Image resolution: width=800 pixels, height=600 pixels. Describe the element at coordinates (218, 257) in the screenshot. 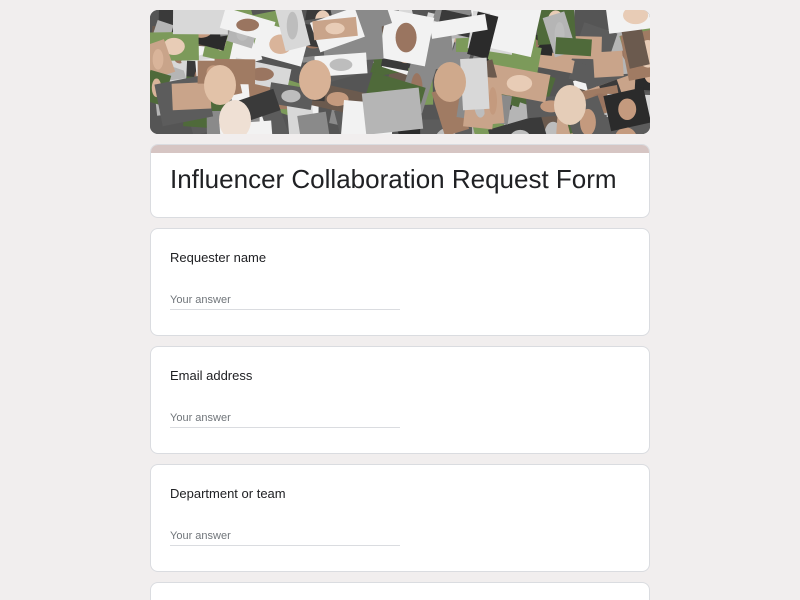

I see `question-label: Requester name` at that location.